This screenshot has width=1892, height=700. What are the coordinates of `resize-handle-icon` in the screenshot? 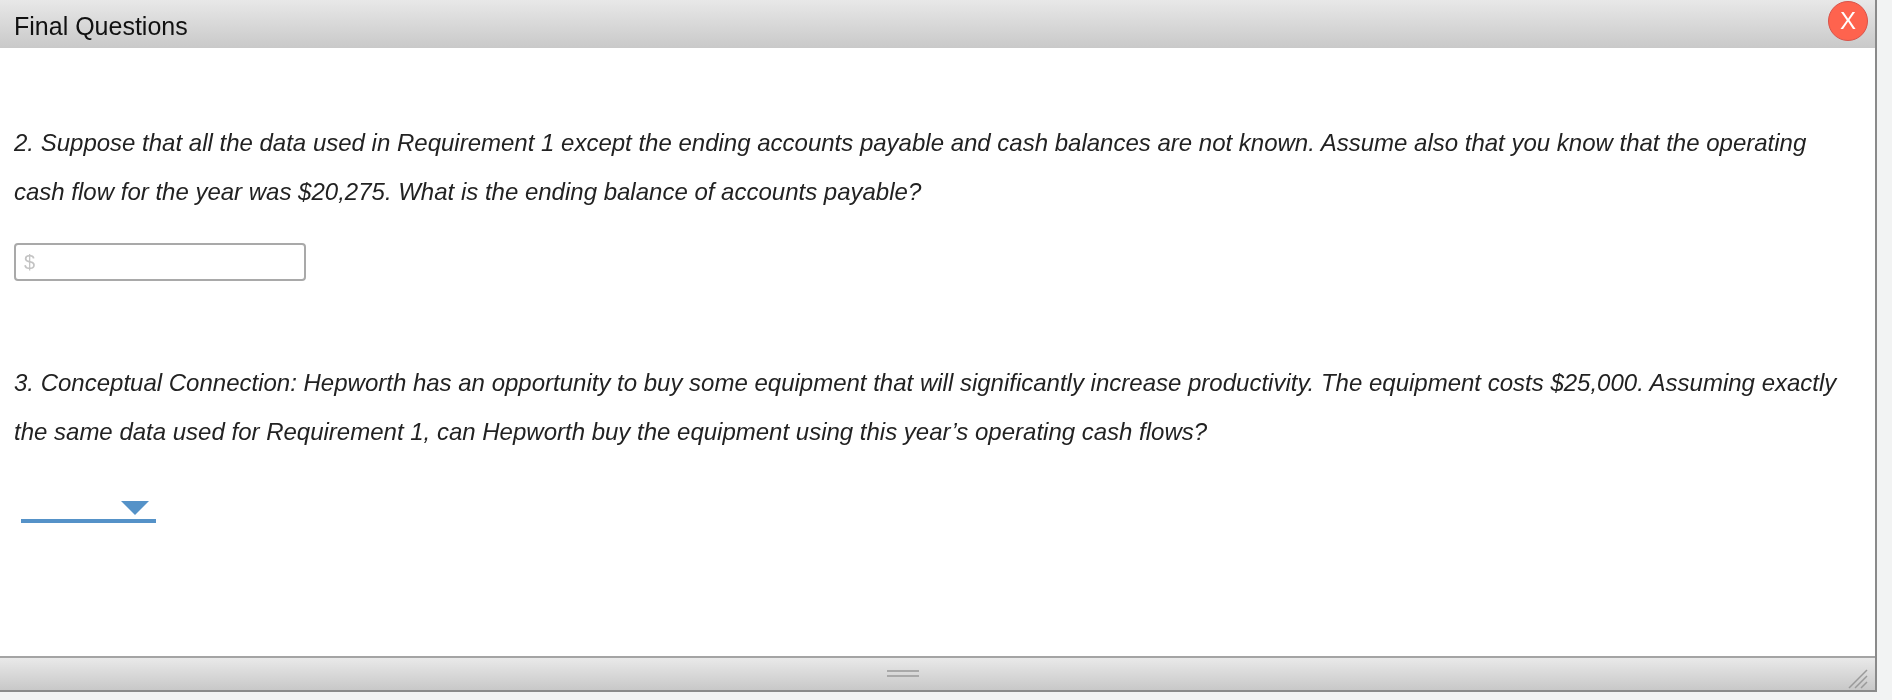 It's located at (1858, 679).